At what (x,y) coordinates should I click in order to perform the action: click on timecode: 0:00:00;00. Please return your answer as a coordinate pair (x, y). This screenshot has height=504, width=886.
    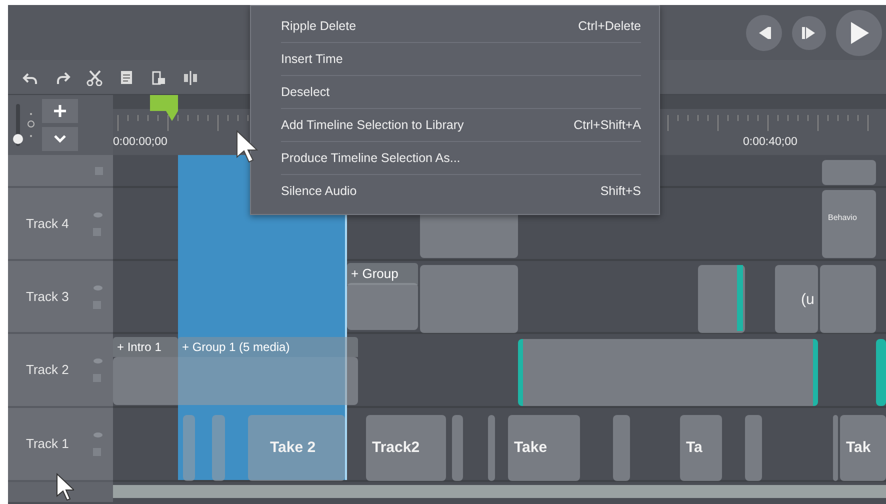
    Looking at the image, I should click on (140, 142).